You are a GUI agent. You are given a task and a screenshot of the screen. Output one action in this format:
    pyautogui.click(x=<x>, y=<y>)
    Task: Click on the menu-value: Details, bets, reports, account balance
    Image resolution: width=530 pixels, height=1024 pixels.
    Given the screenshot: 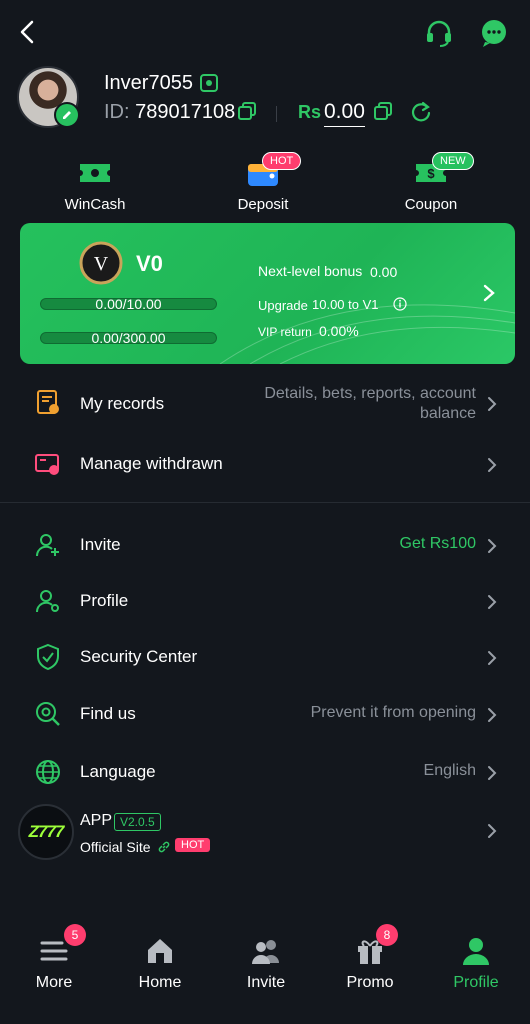 What is the action you would take?
    pyautogui.click(x=370, y=403)
    